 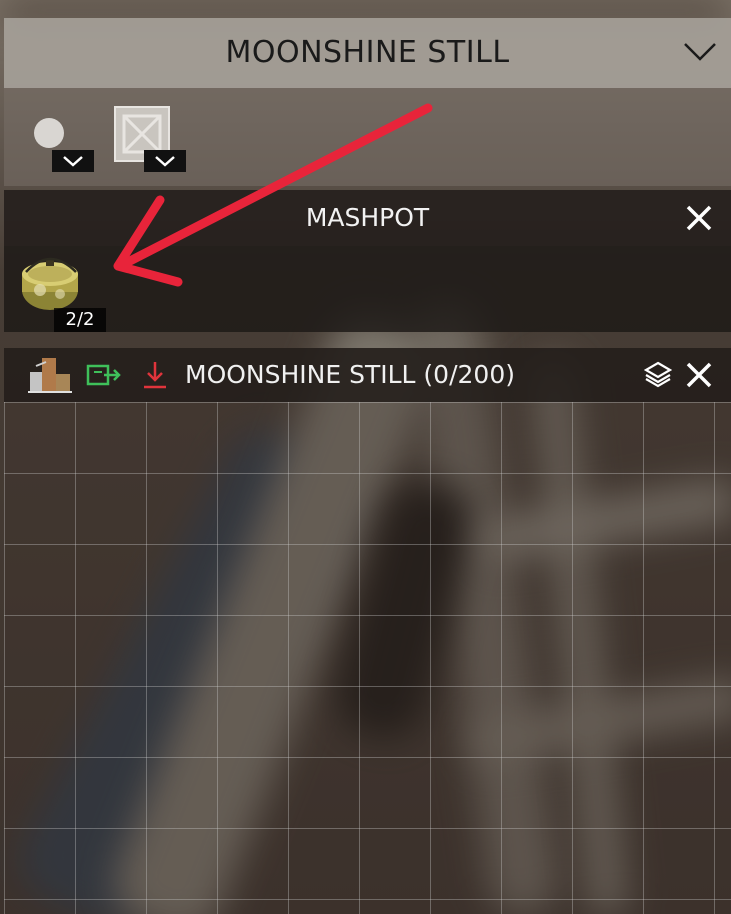 I want to click on layers-icon, so click(x=658, y=374).